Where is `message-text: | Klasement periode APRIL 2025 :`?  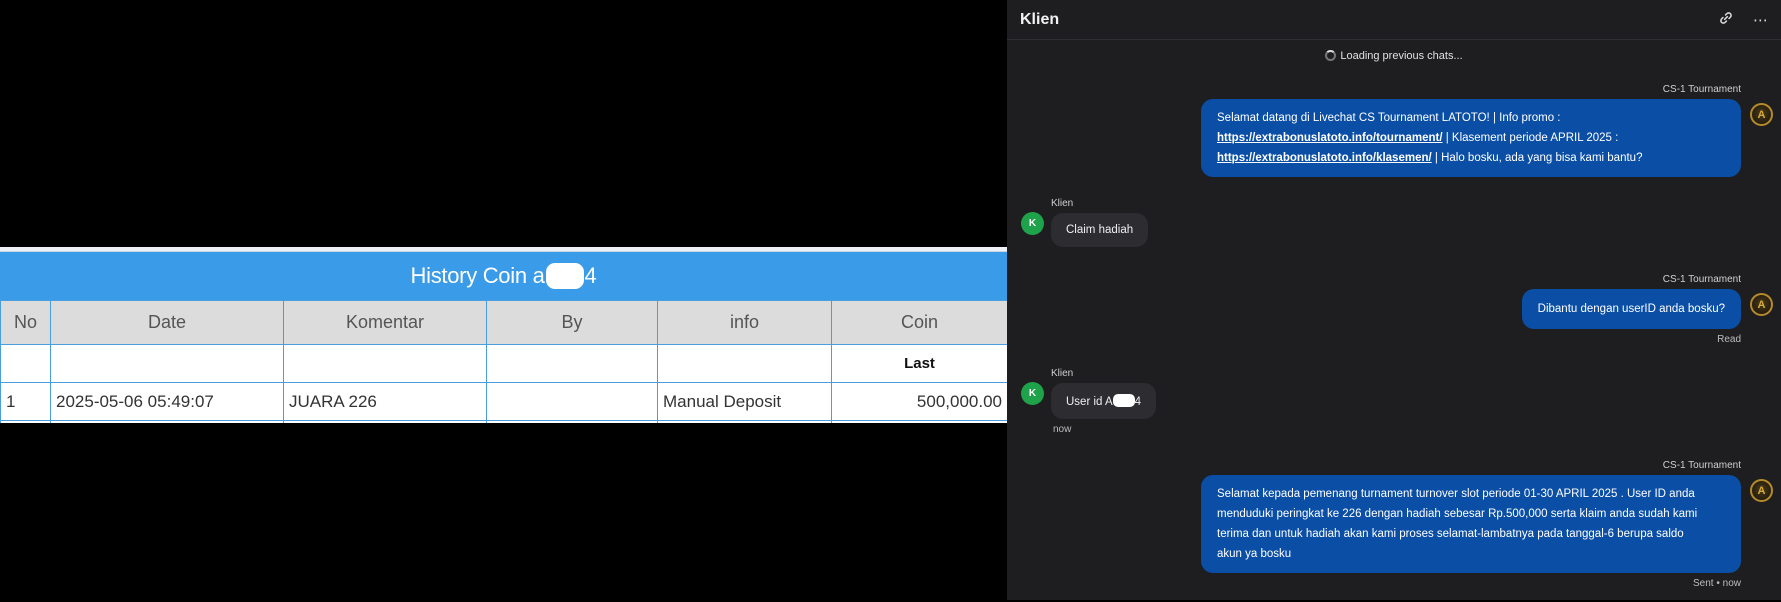 message-text: | Klasement periode APRIL 2025 : is located at coordinates (1530, 138).